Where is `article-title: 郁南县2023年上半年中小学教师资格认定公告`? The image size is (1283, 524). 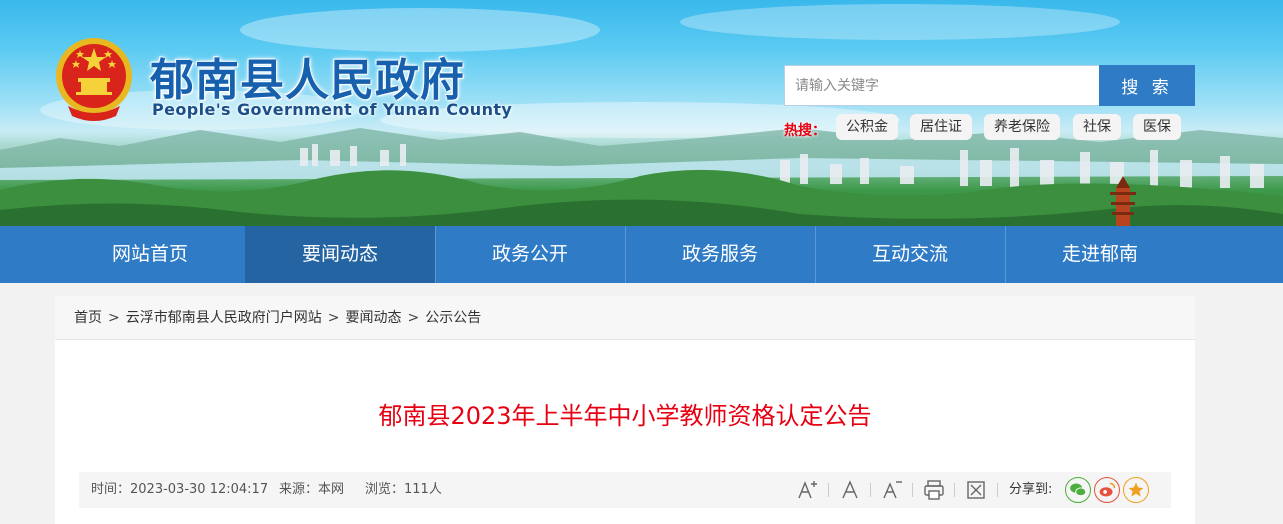 article-title: 郁南县2023年上半年中小学教师资格认定公告 is located at coordinates (625, 416).